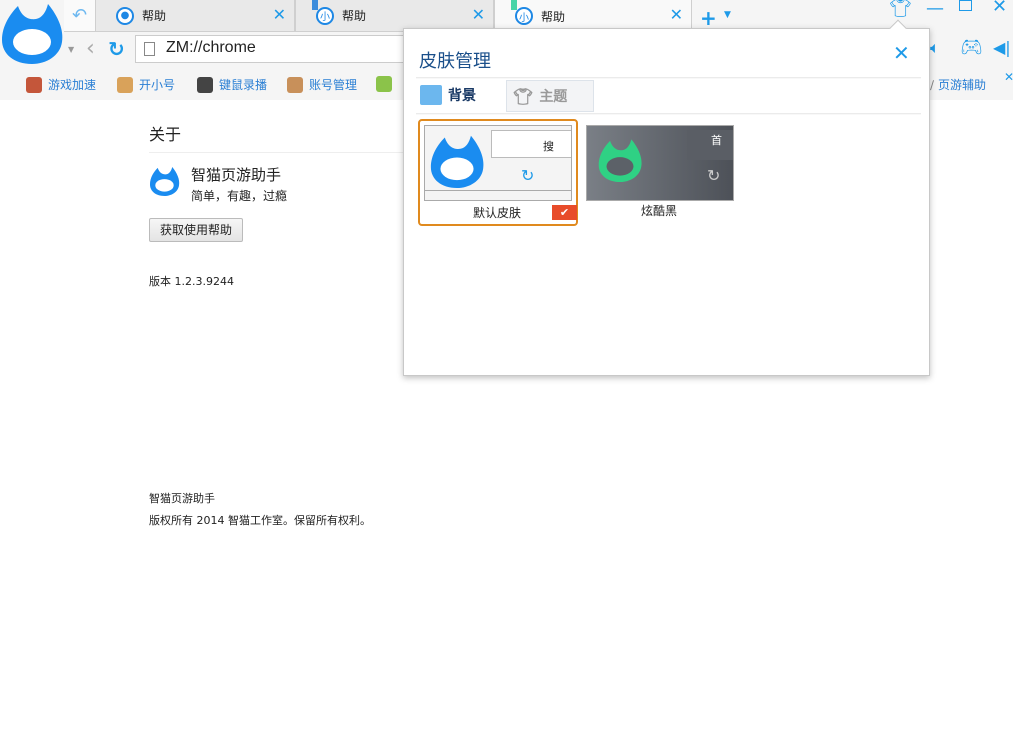 This screenshot has width=1013, height=753. Describe the element at coordinates (239, 196) in the screenshot. I see `app-slogan: 简单，有趣，过瘾` at that location.